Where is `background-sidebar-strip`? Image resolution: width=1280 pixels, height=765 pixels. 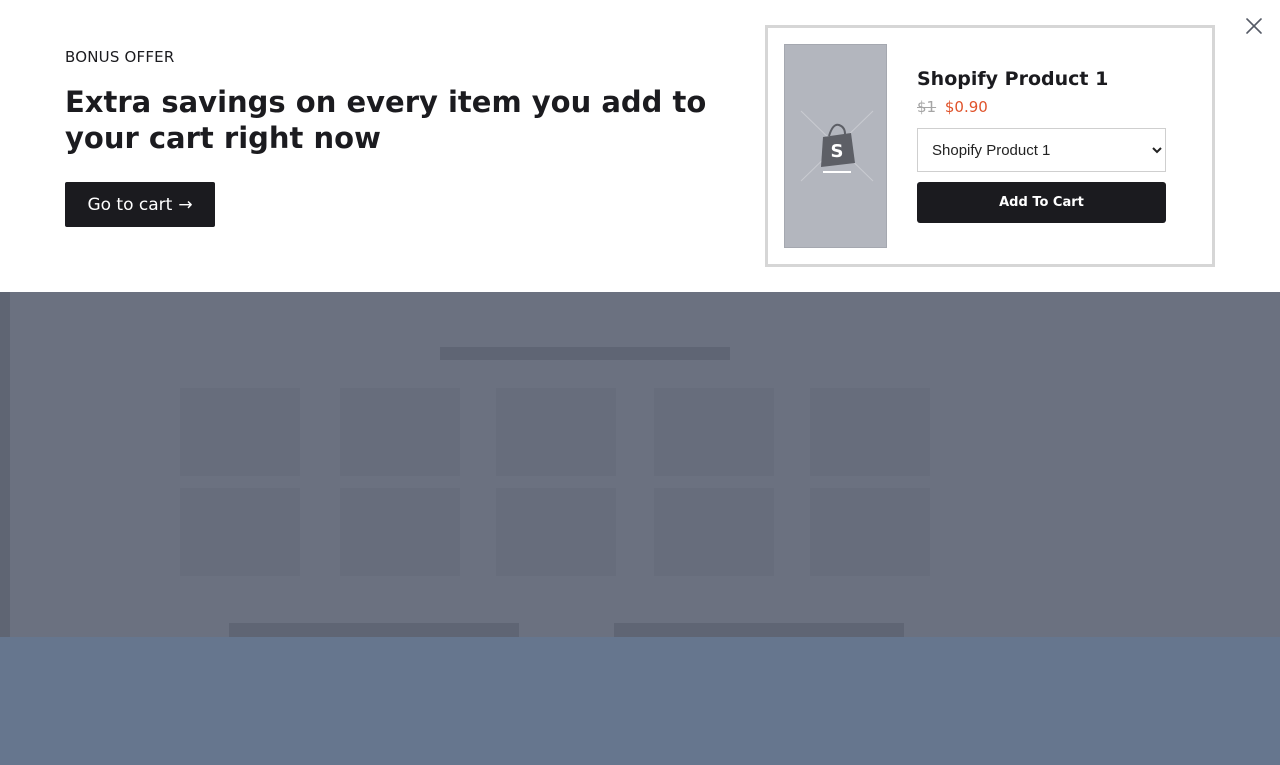
background-sidebar-strip is located at coordinates (5, 464).